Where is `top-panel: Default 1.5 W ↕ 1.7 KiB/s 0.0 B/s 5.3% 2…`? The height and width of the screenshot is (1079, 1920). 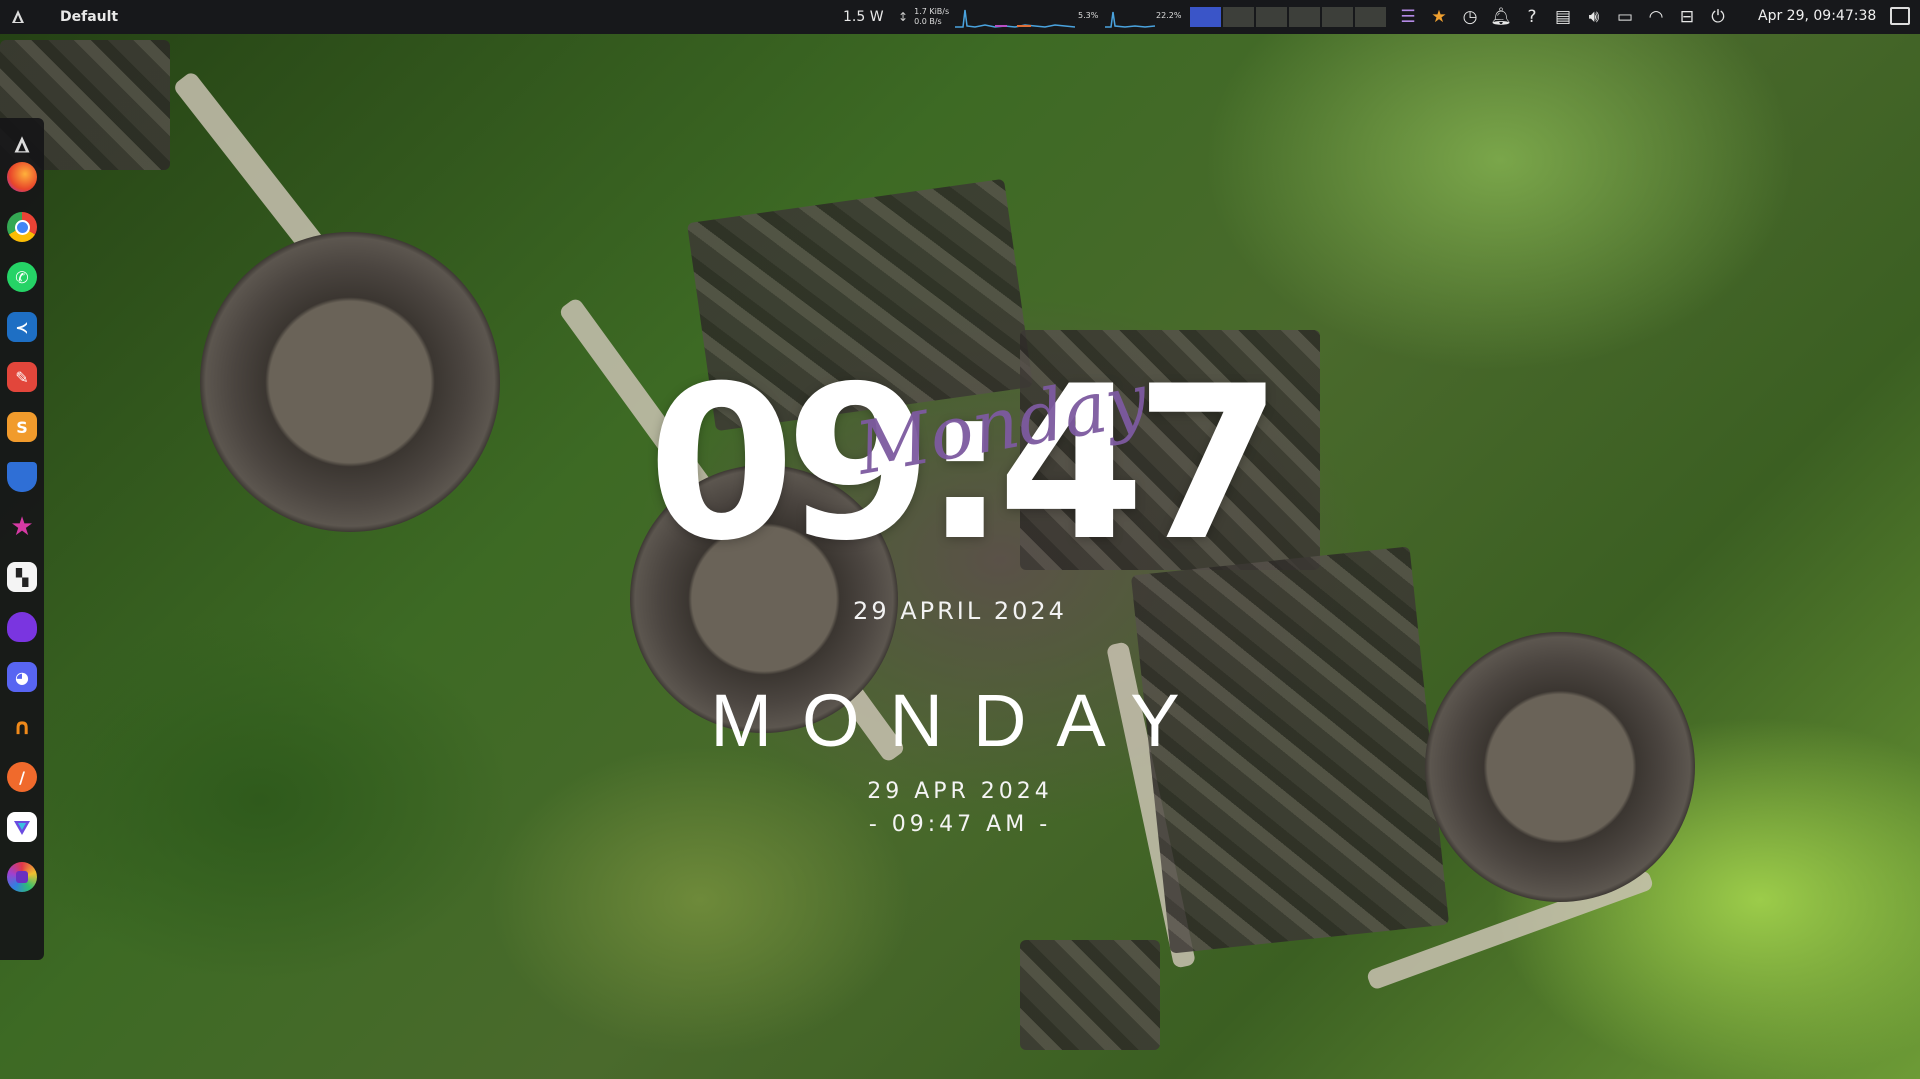 top-panel: Default 1.5 W ↕ 1.7 KiB/s 0.0 B/s 5.3% 2… is located at coordinates (960, 17).